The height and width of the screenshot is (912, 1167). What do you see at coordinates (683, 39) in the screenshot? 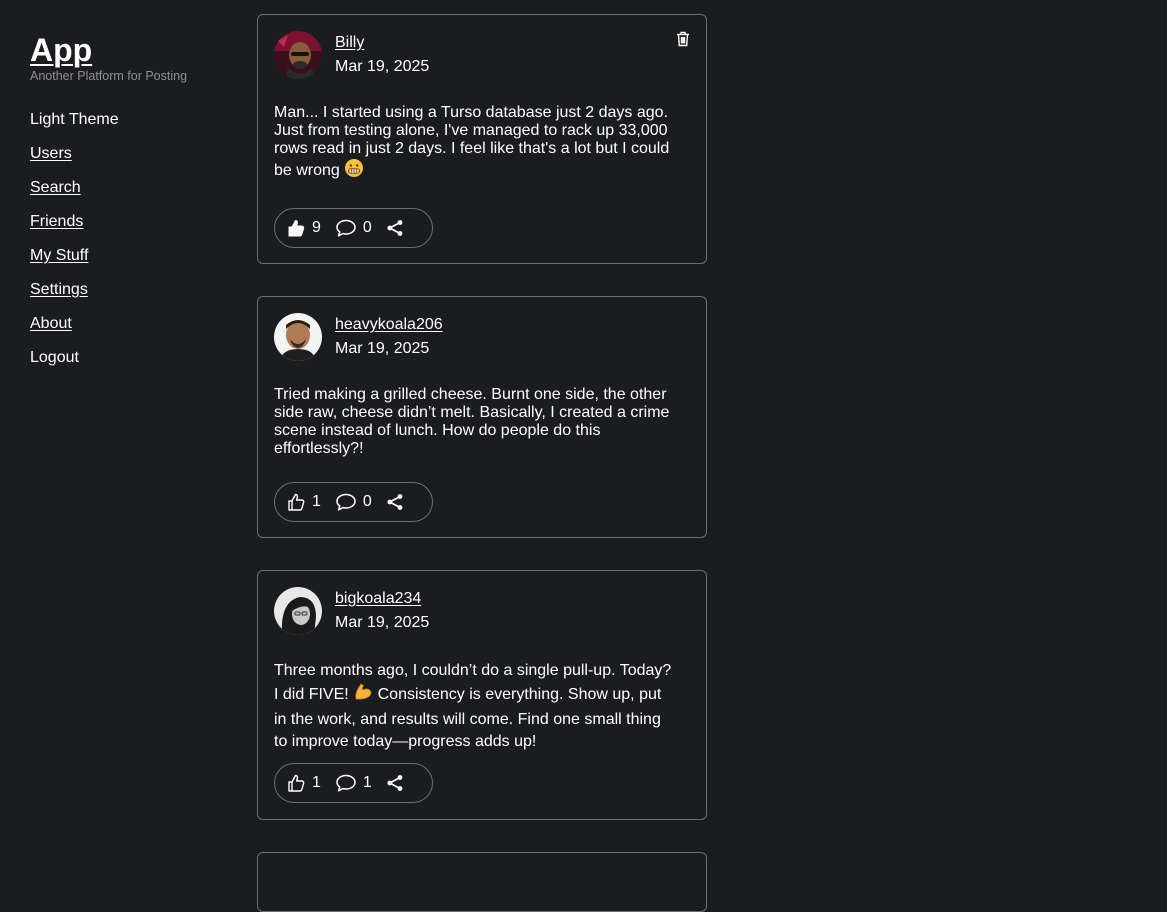
I see `trash-icon` at bounding box center [683, 39].